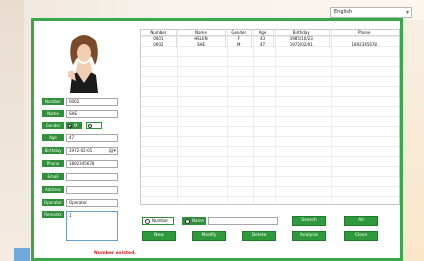 This screenshot has width=424, height=261. What do you see at coordinates (364, 44) in the screenshot?
I see `cell-phone: 1892345678` at bounding box center [364, 44].